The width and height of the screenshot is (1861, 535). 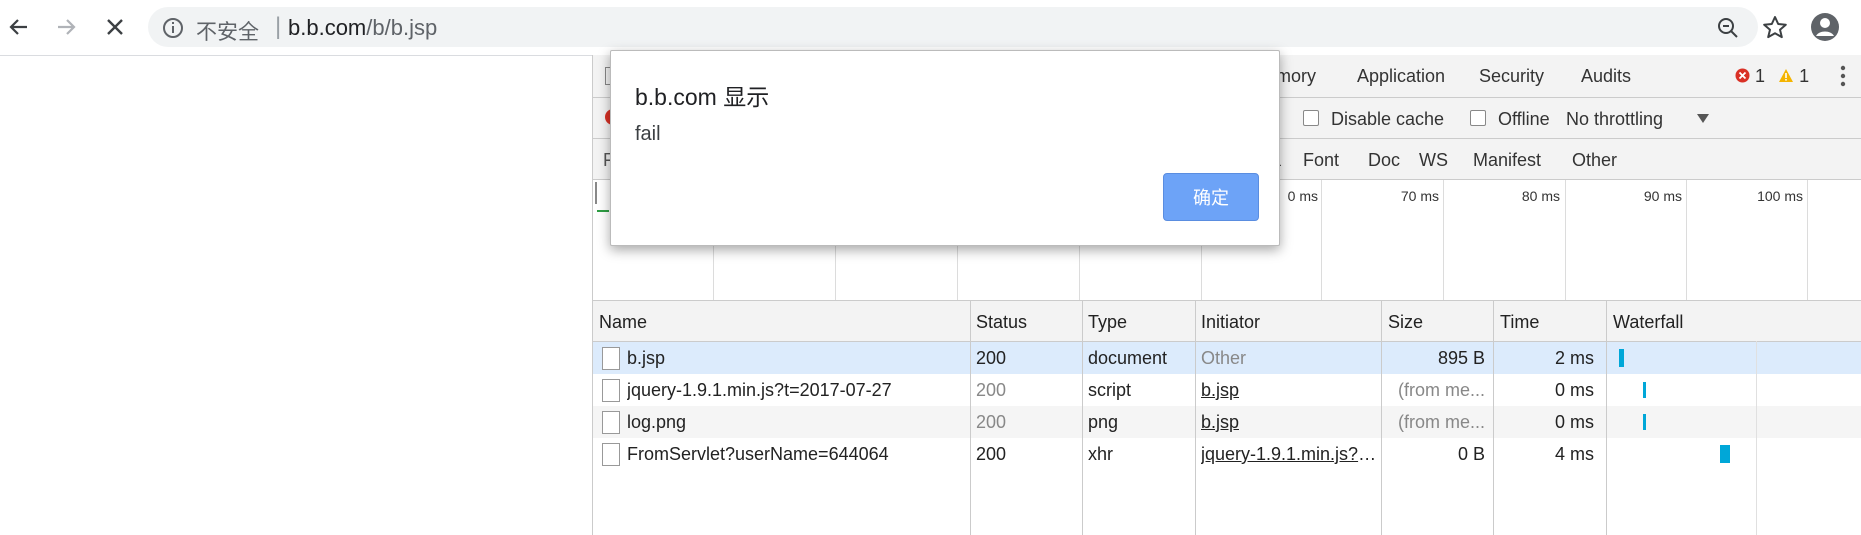 What do you see at coordinates (611, 358) in the screenshot?
I see `document-file-icon` at bounding box center [611, 358].